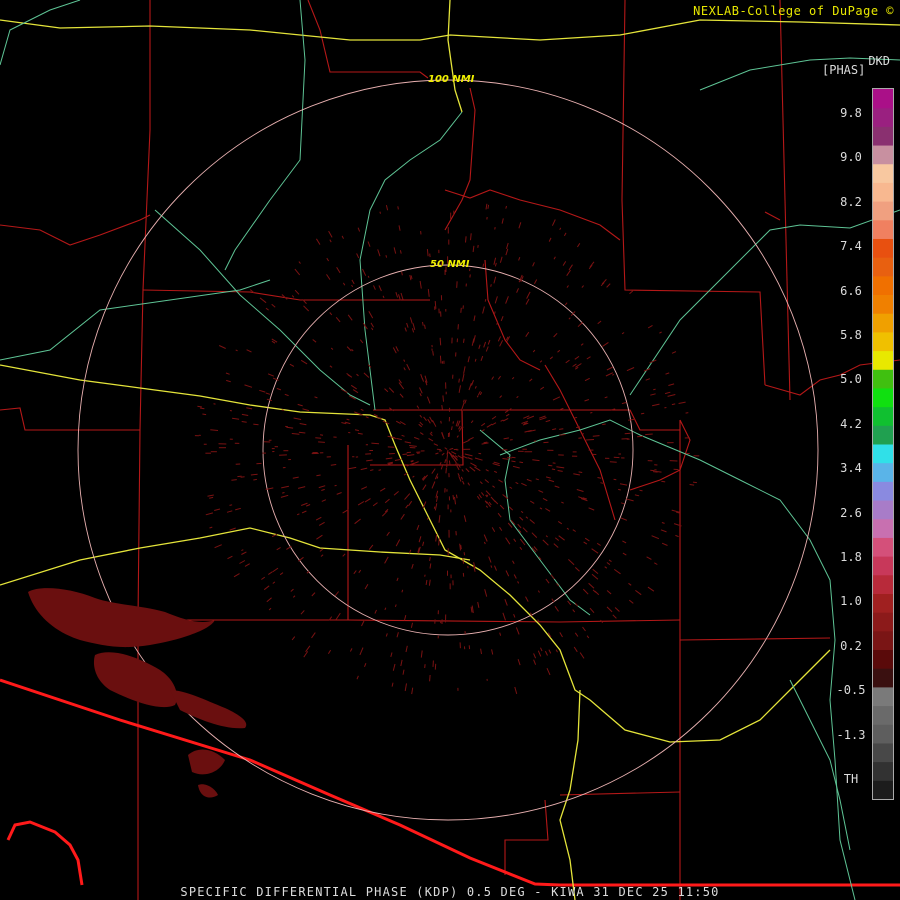 This screenshot has width=900, height=900. Describe the element at coordinates (851, 779) in the screenshot. I see `legend-tick-label: TH` at that location.